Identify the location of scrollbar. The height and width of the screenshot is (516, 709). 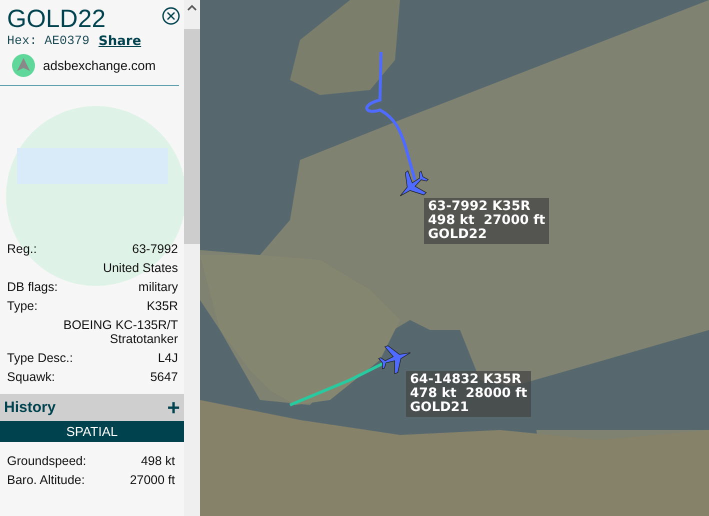
(192, 258).